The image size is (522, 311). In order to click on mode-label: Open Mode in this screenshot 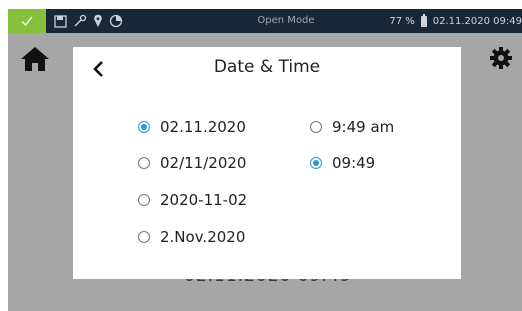, I will do `click(286, 20)`.